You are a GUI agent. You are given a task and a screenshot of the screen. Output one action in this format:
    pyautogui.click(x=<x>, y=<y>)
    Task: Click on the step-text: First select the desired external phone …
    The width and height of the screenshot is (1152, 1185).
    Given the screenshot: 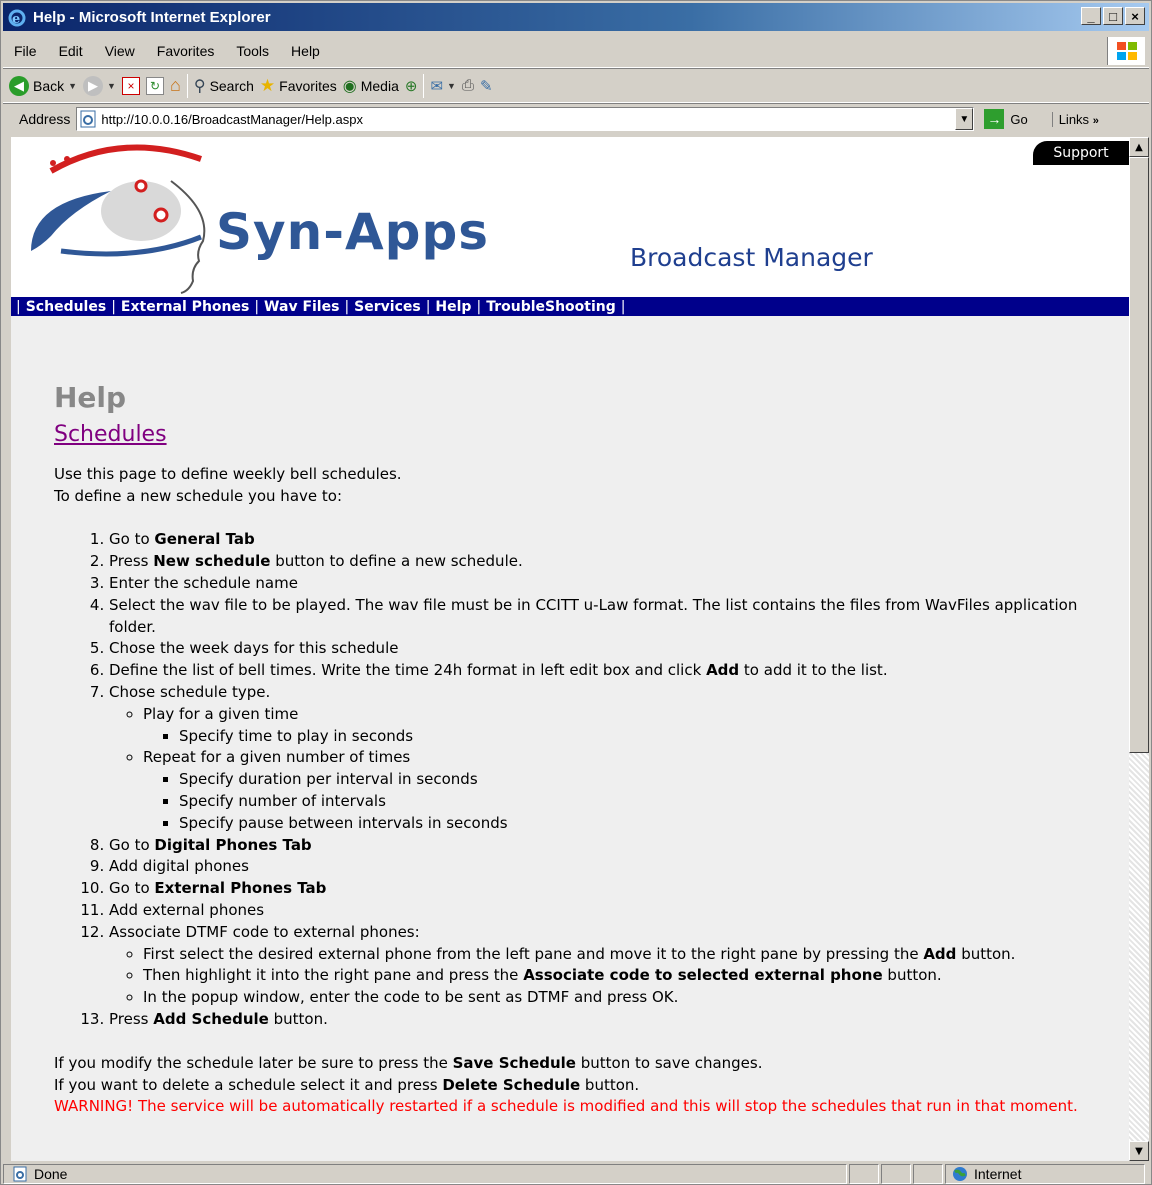 What is the action you would take?
    pyautogui.click(x=533, y=953)
    